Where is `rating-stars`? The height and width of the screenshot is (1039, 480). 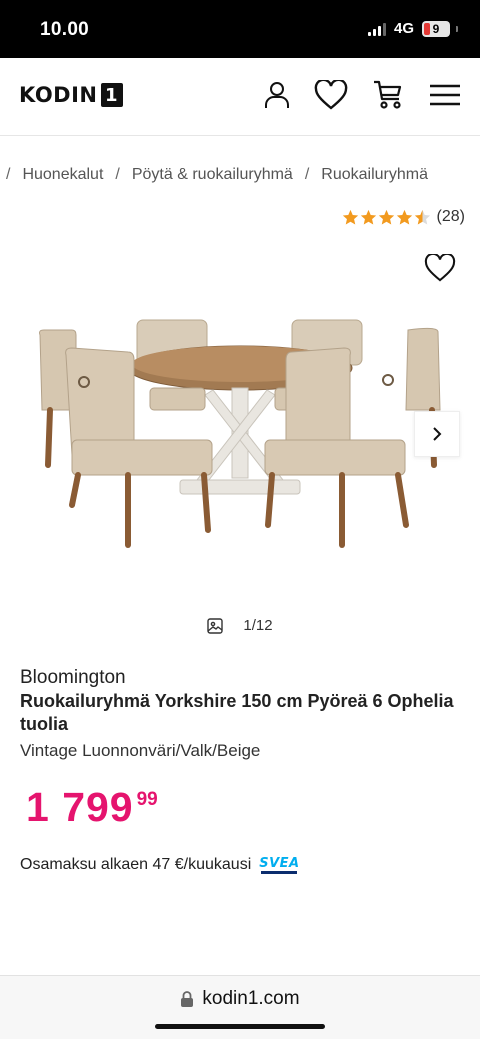
rating-stars is located at coordinates (386, 217).